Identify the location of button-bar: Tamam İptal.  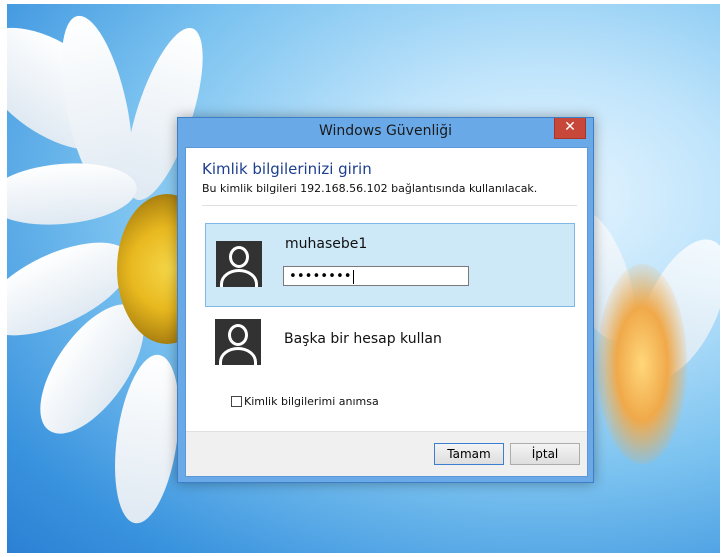
(386, 453).